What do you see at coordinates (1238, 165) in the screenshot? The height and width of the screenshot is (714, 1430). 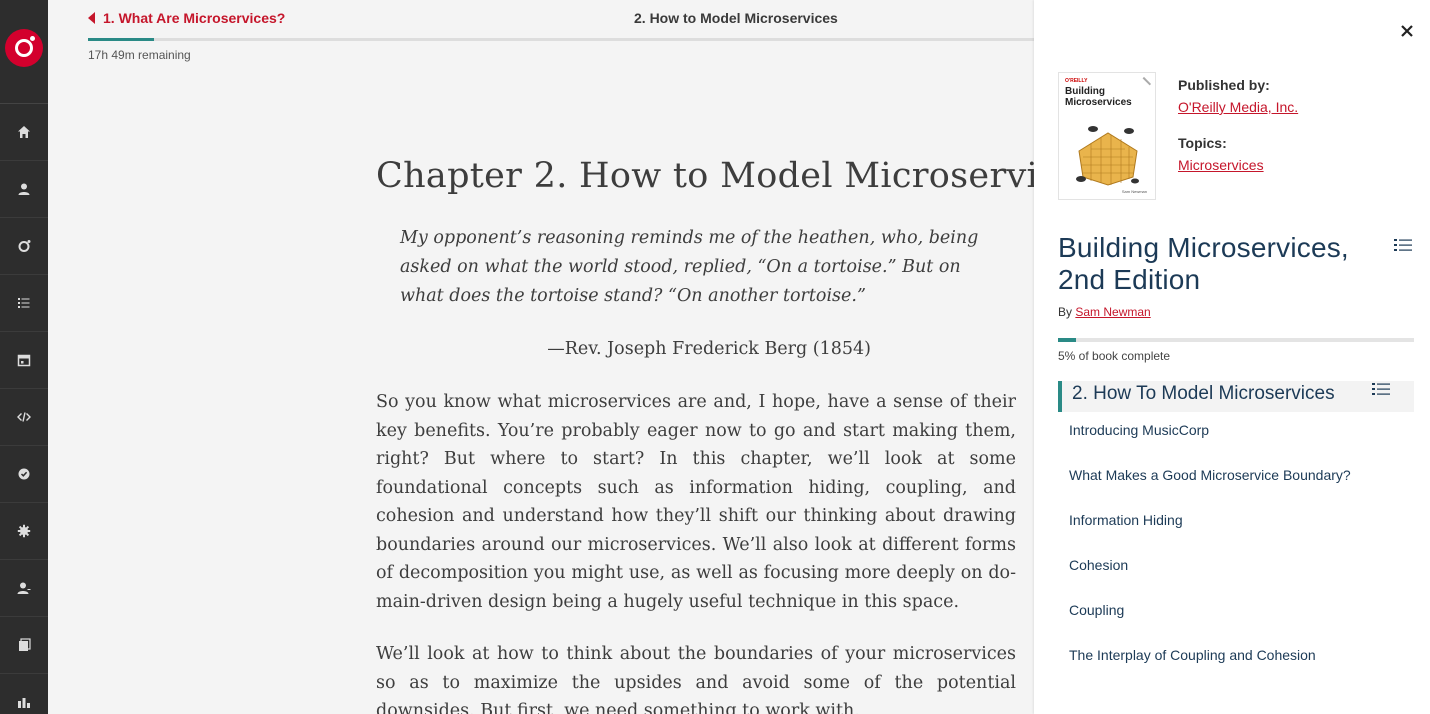 I see `topic-link: Microservices` at bounding box center [1238, 165].